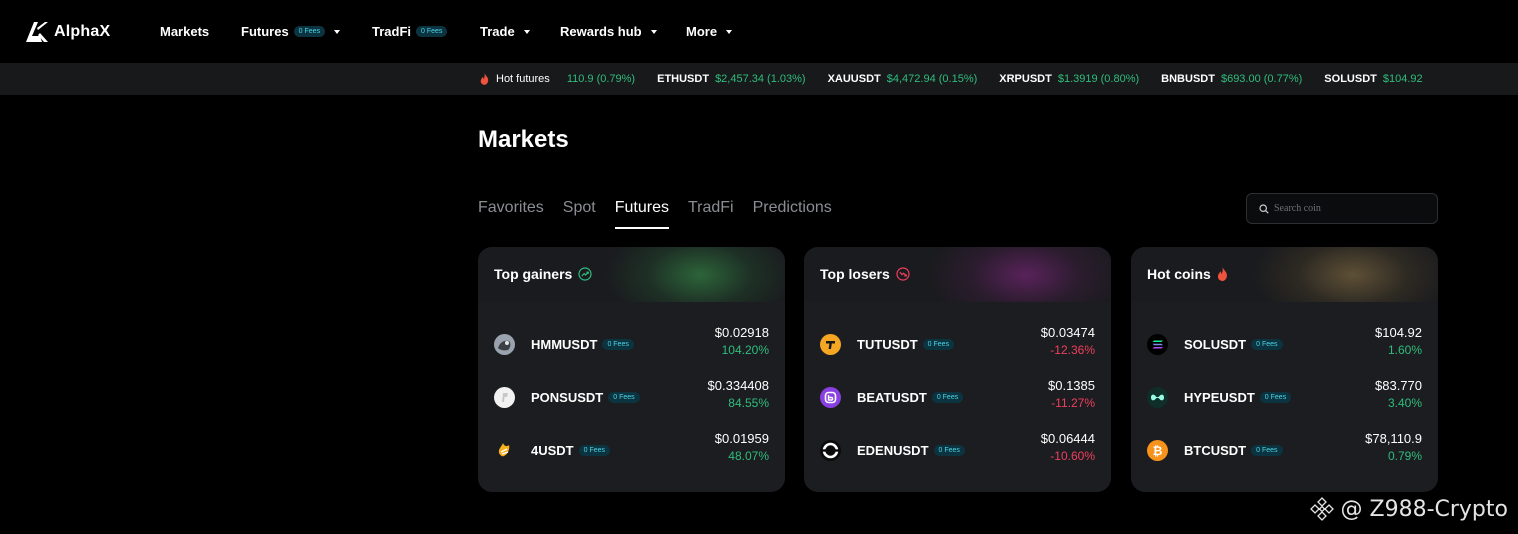 The height and width of the screenshot is (534, 1518). Describe the element at coordinates (1404, 350) in the screenshot. I see `coin-change: 1.60%` at that location.